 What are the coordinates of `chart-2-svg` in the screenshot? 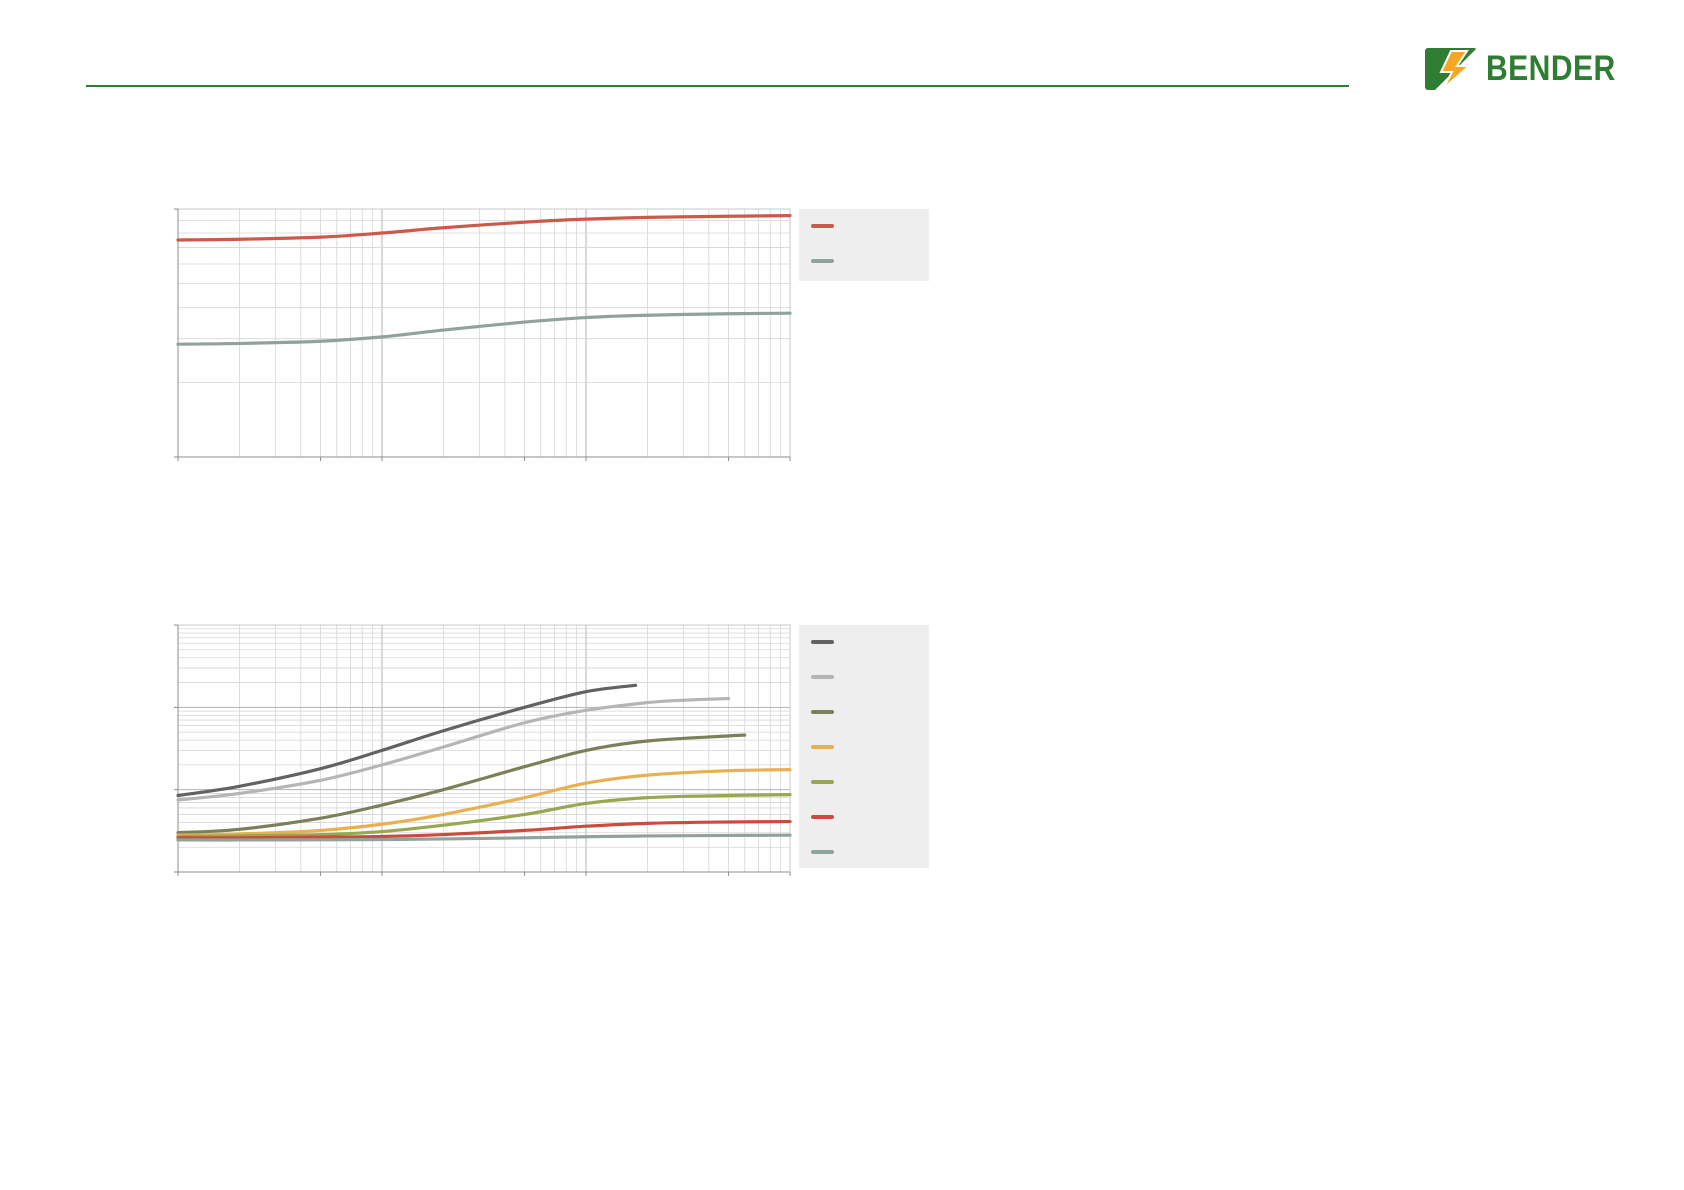 It's located at (483, 750).